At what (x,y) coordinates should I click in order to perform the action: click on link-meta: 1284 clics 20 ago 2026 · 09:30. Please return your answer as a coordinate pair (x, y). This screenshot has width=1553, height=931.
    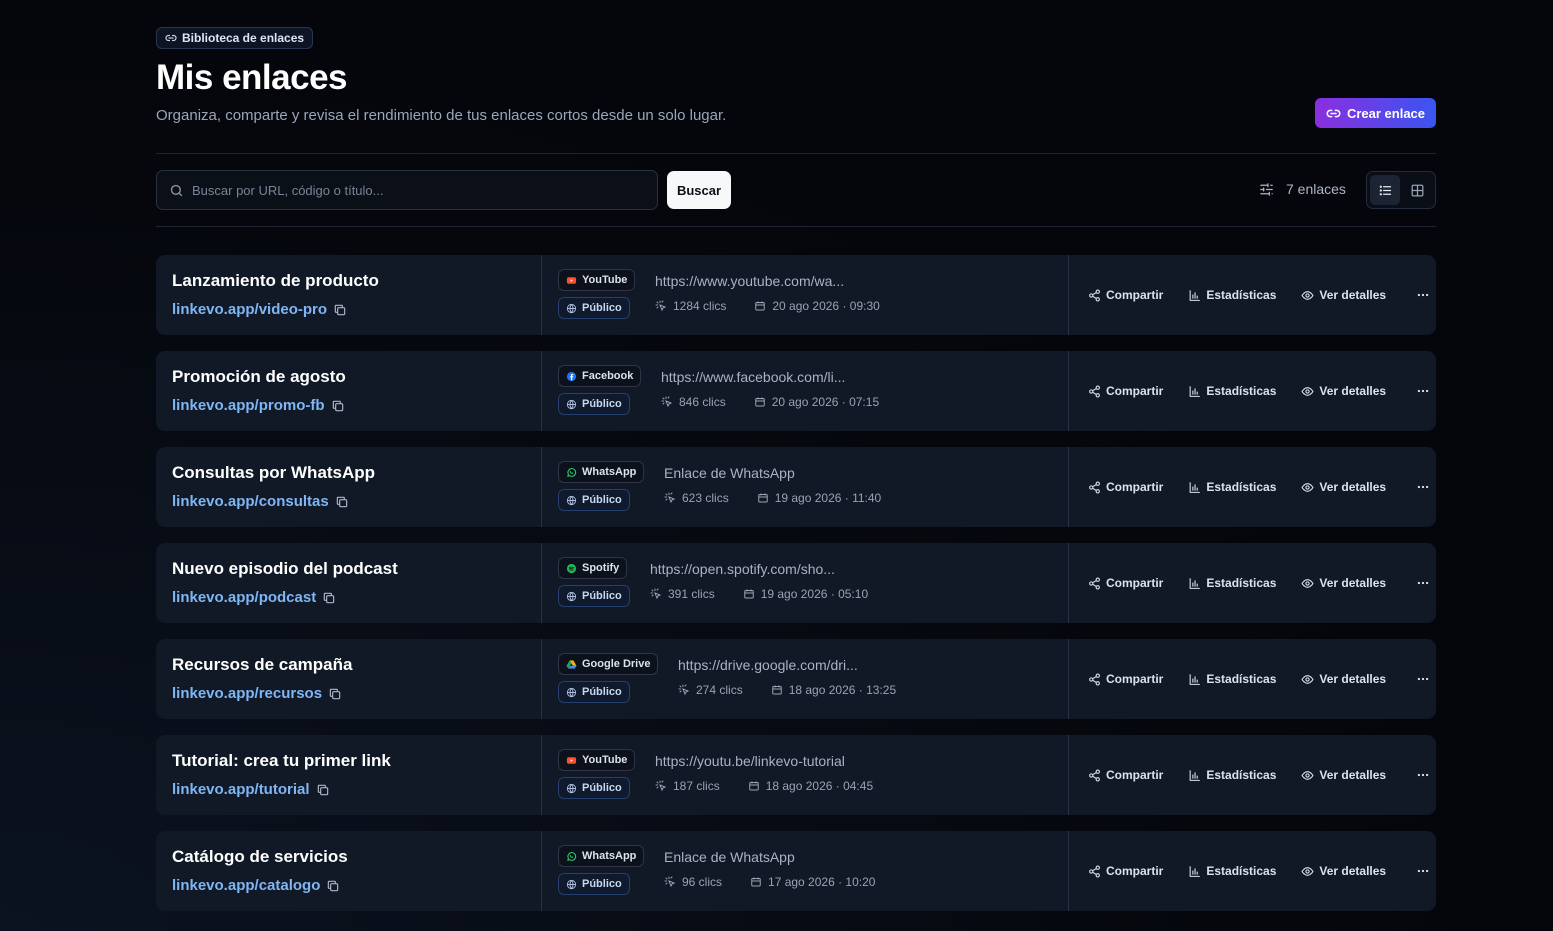
    Looking at the image, I should click on (767, 306).